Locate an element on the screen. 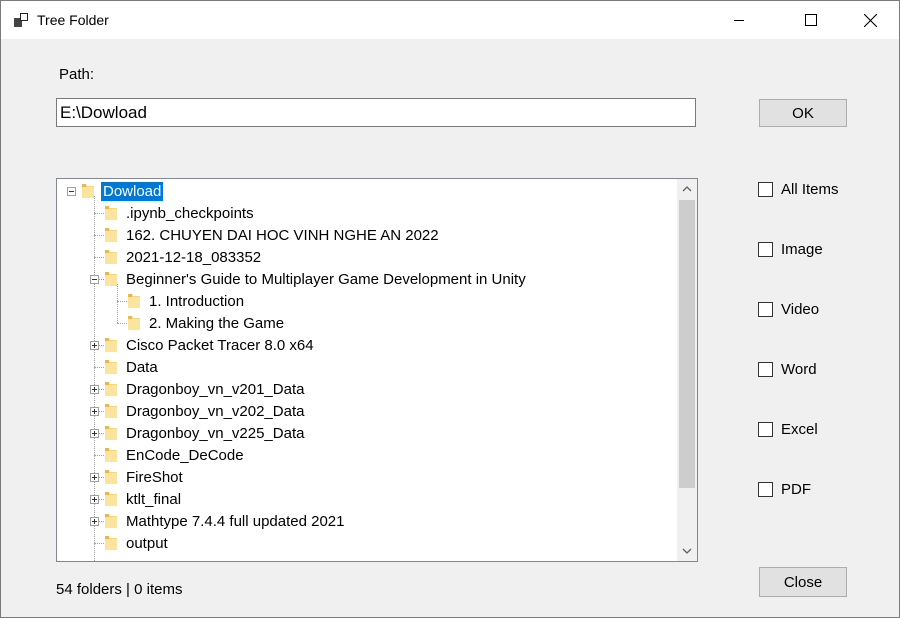 The width and height of the screenshot is (900, 618). tree-node-label: output is located at coordinates (147, 543).